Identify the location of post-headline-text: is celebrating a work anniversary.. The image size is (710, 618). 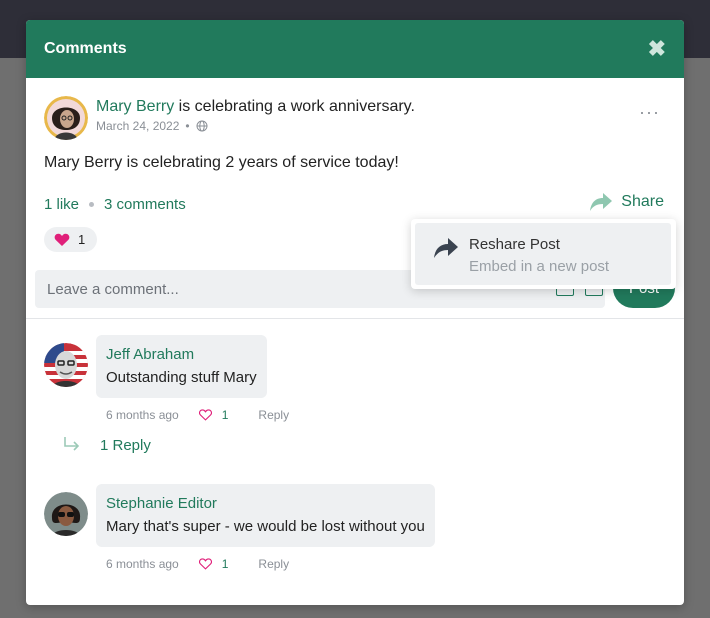
(294, 106).